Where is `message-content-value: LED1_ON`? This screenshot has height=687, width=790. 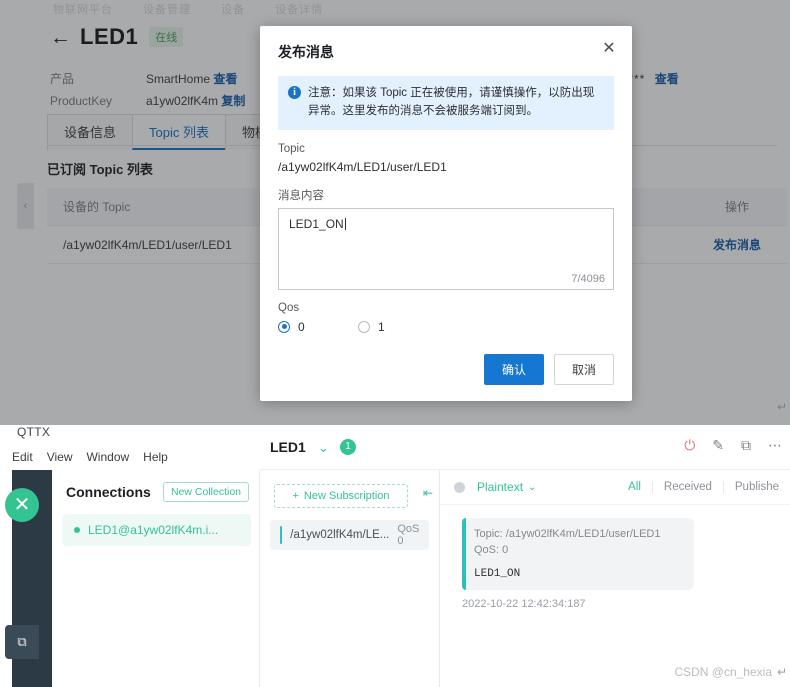 message-content-value: LED1_ON is located at coordinates (317, 224).